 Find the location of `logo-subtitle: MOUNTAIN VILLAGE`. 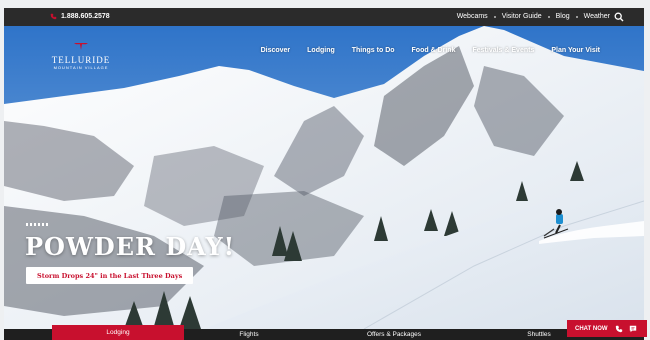

logo-subtitle: MOUNTAIN VILLAGE is located at coordinates (81, 67).